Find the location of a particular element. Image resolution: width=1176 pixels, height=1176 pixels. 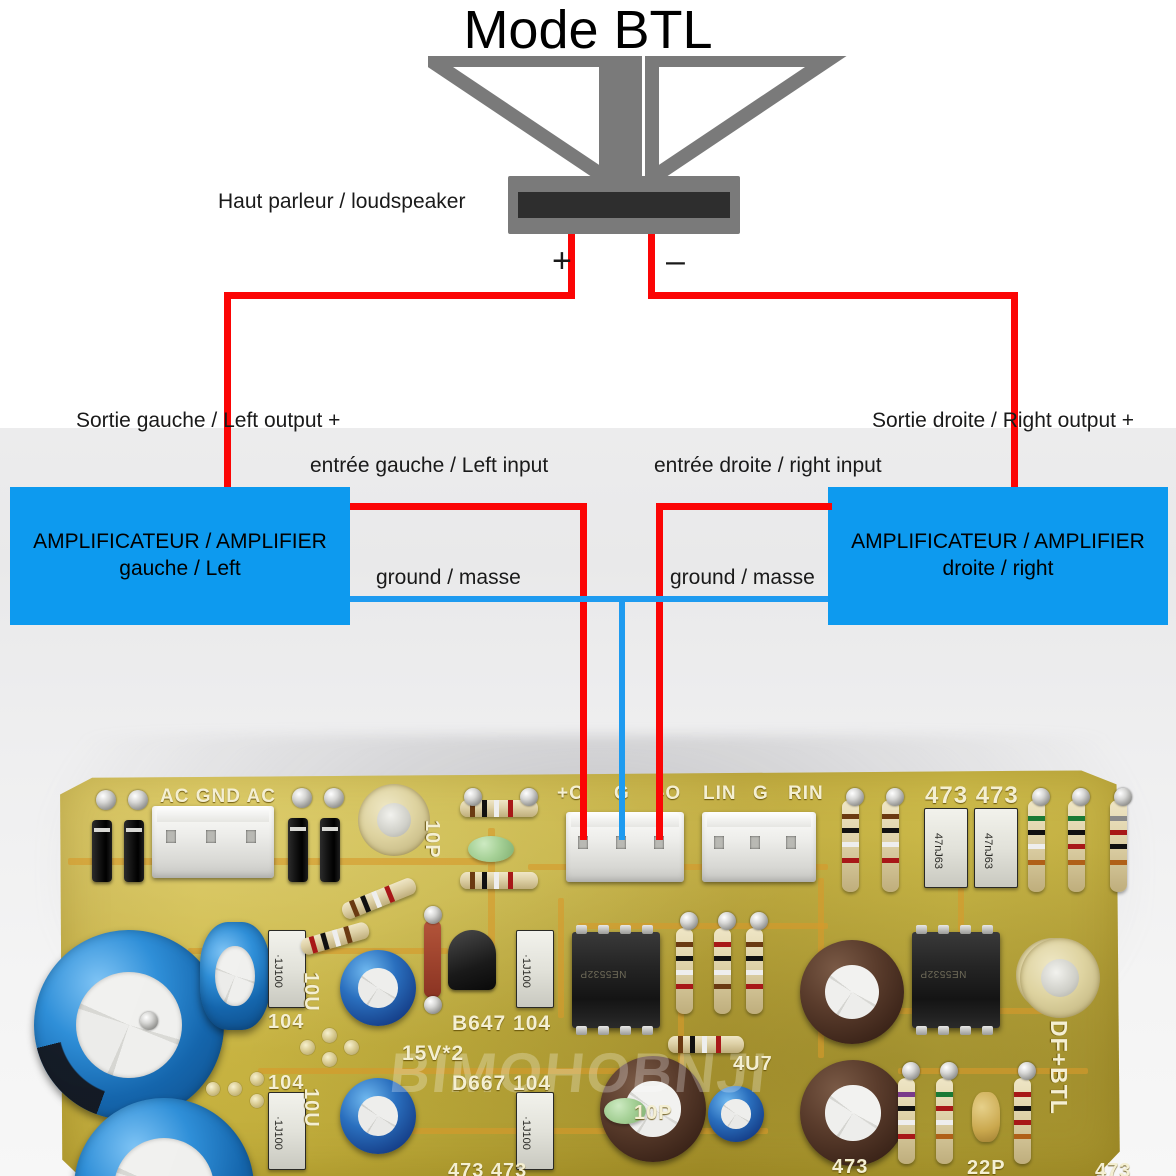

op-amp-ic: NE5532P is located at coordinates (956, 980).